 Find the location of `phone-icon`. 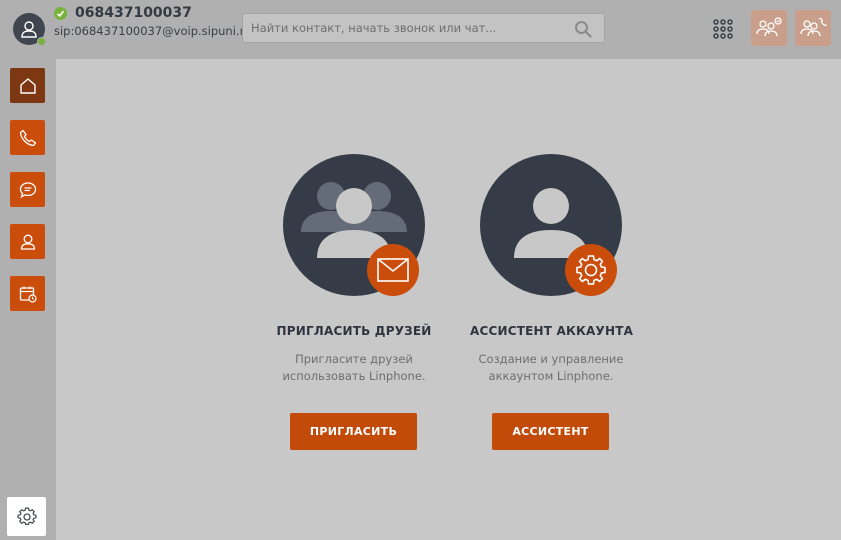

phone-icon is located at coordinates (27, 137).